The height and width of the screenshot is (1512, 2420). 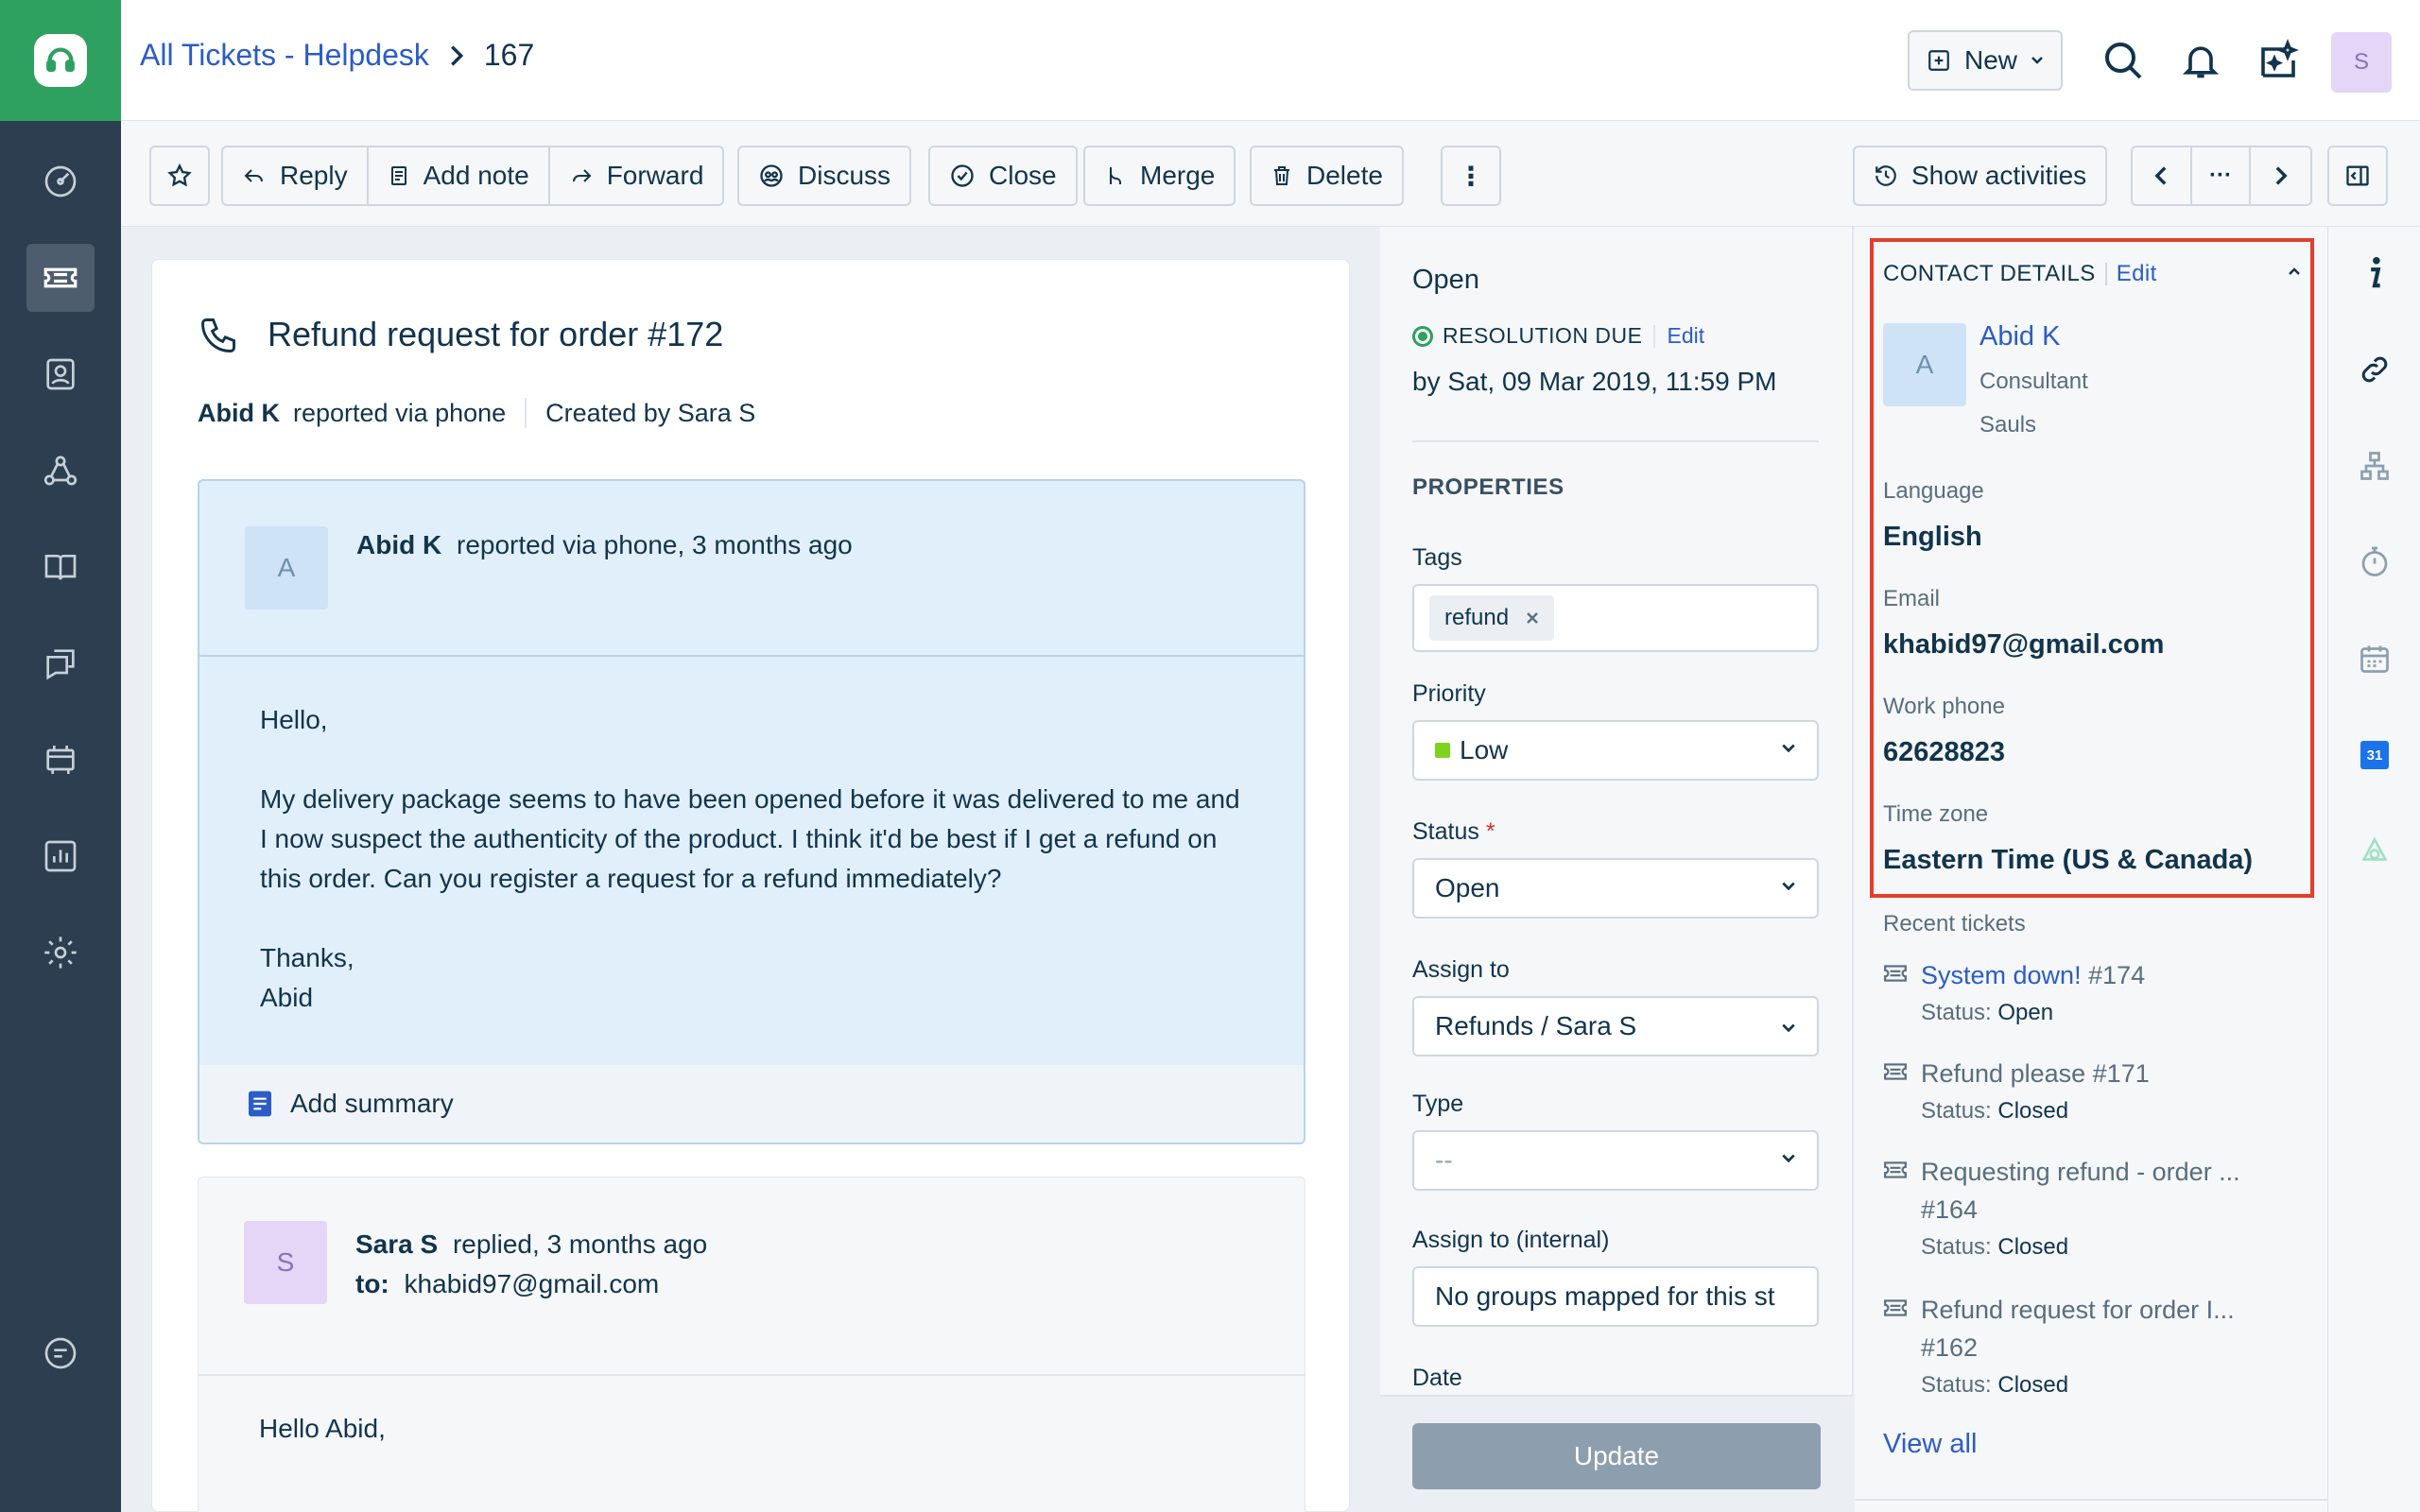 What do you see at coordinates (1442, 750) in the screenshot?
I see `priority-low-indicator` at bounding box center [1442, 750].